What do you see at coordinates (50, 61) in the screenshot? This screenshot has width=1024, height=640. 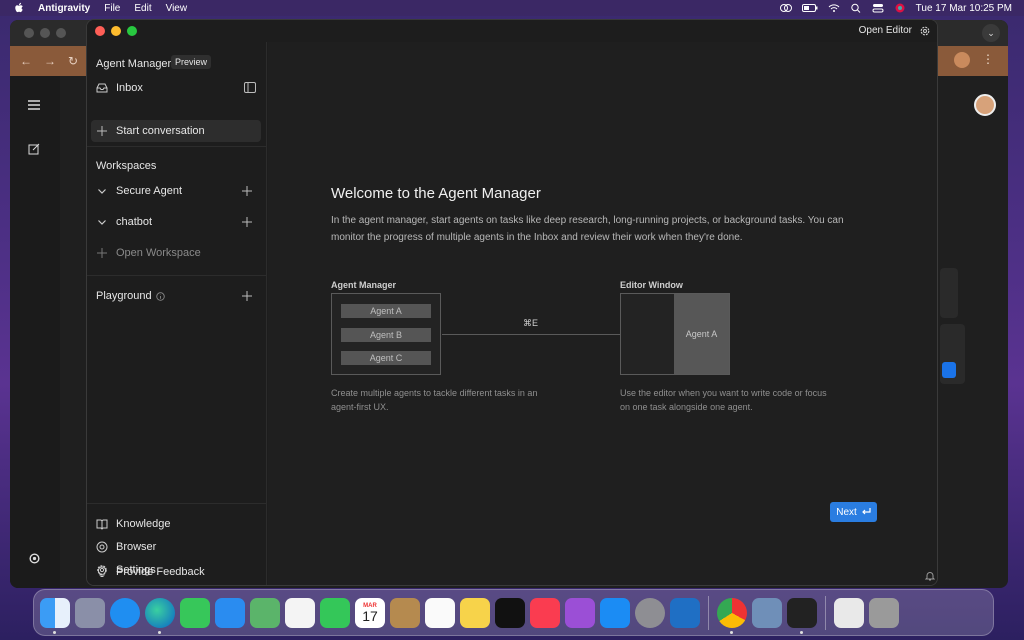 I see `forward-arrow-icon: →` at bounding box center [50, 61].